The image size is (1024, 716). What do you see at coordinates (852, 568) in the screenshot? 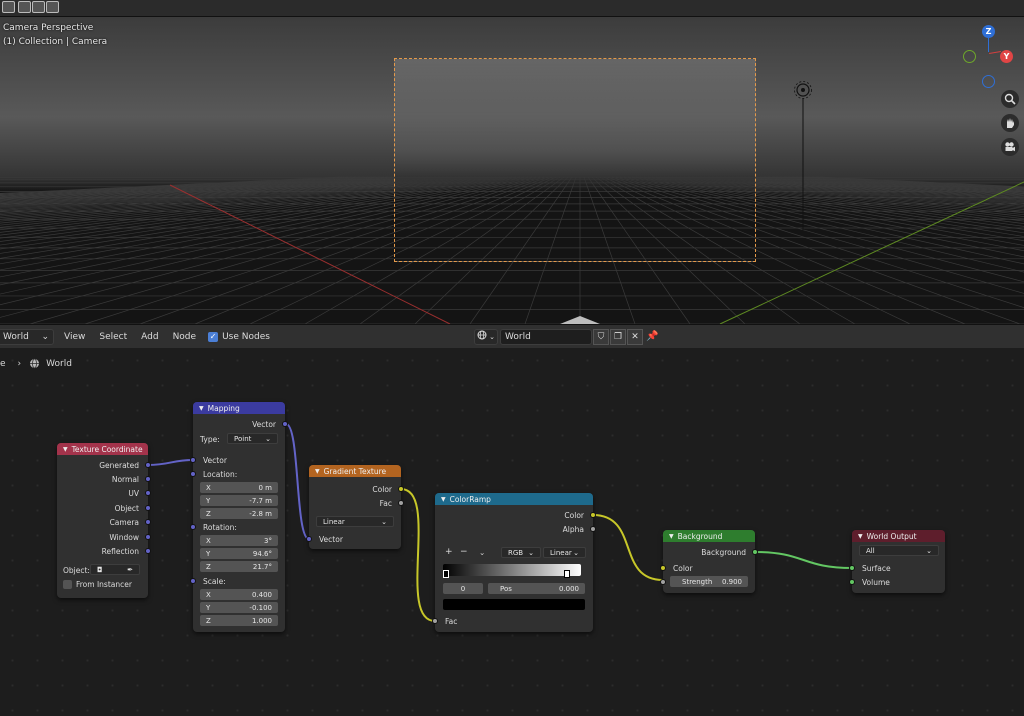
I see `socket-surface-in` at bounding box center [852, 568].